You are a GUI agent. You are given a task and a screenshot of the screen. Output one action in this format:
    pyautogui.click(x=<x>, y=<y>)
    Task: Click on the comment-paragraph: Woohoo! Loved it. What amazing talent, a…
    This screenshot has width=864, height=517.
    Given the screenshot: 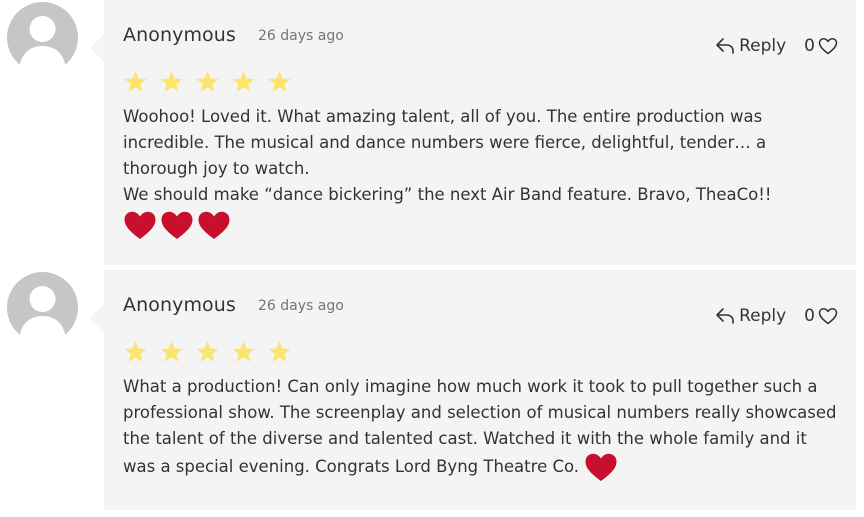 What is the action you would take?
    pyautogui.click(x=445, y=142)
    